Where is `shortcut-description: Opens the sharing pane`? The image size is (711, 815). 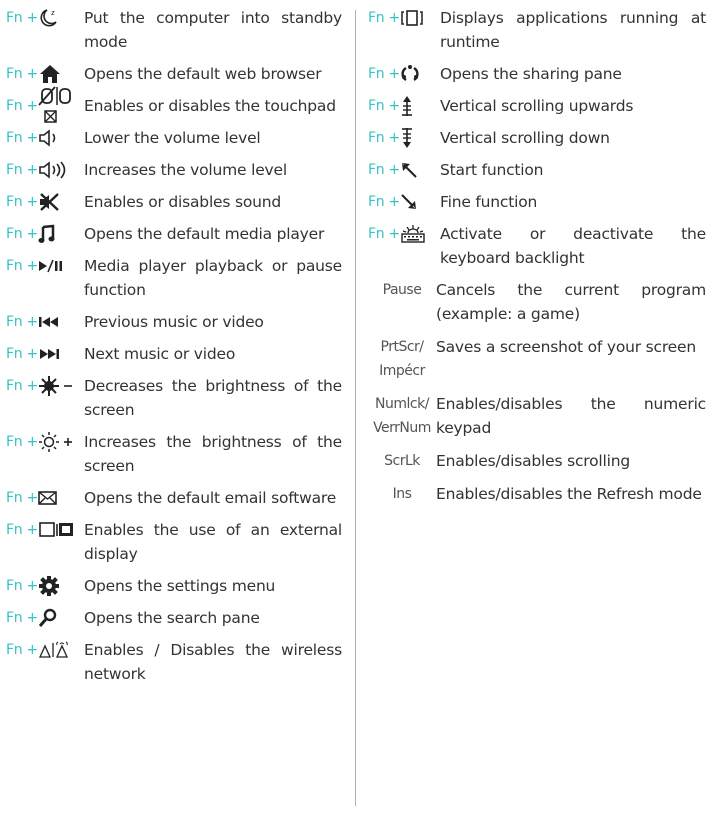 shortcut-description: Opens the sharing pane is located at coordinates (531, 74).